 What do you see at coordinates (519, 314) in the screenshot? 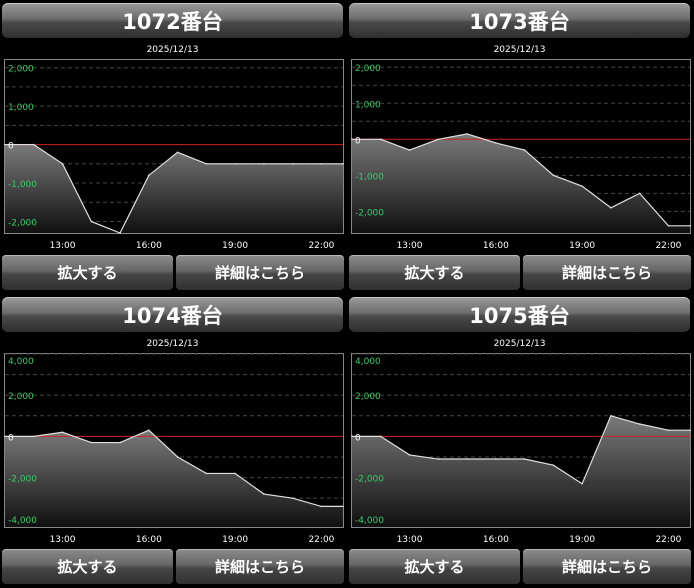
I see `panel-title: 1075番台` at bounding box center [519, 314].